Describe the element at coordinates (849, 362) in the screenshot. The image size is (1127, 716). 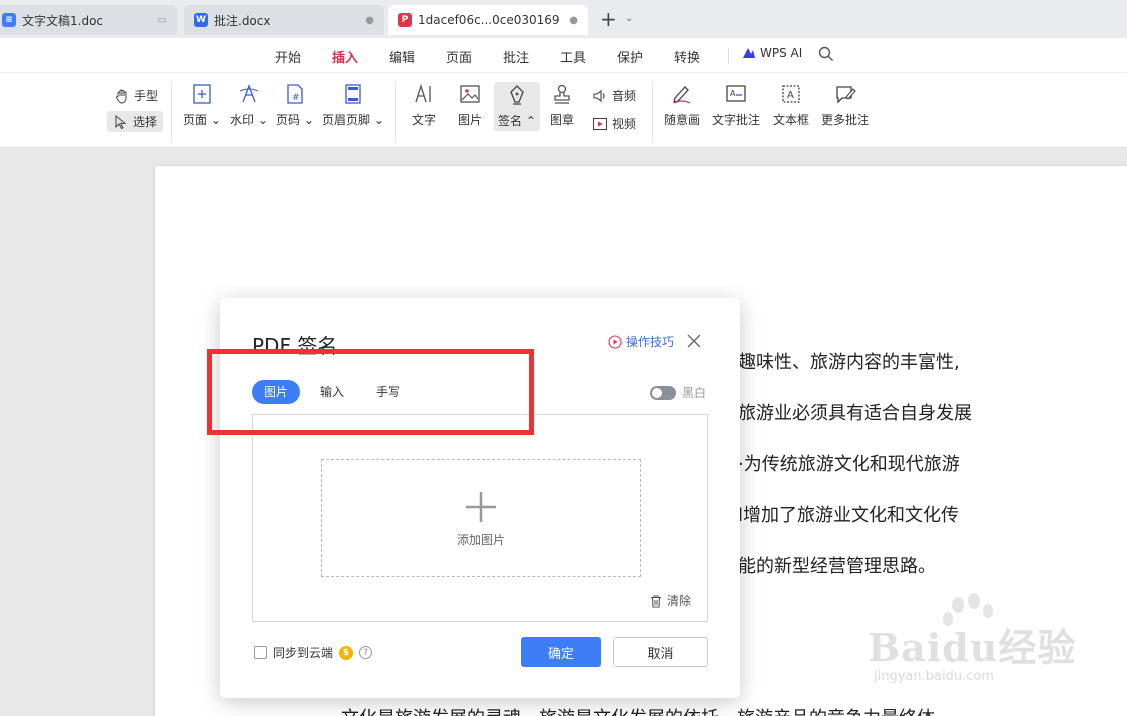
I see `document-line: 趣味性、旅游内容的丰富性,` at that location.